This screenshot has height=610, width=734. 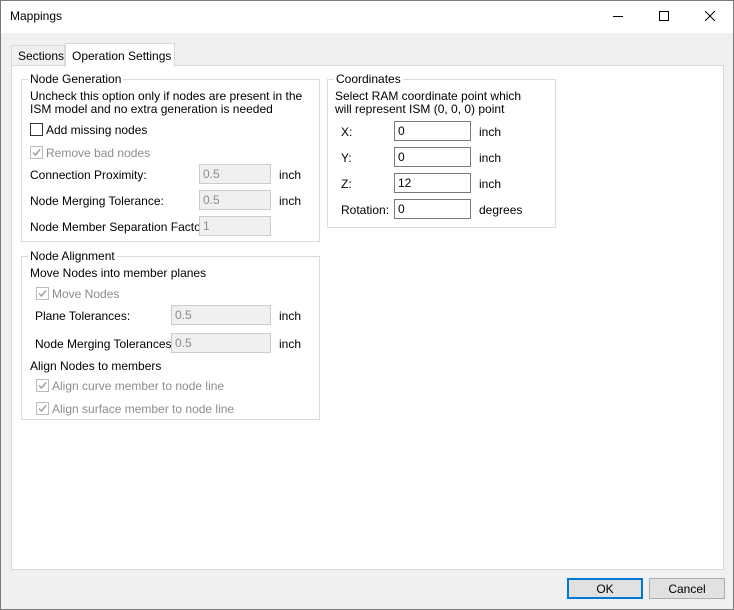 I want to click on plane-tolerances-unit: inch, so click(x=290, y=316).